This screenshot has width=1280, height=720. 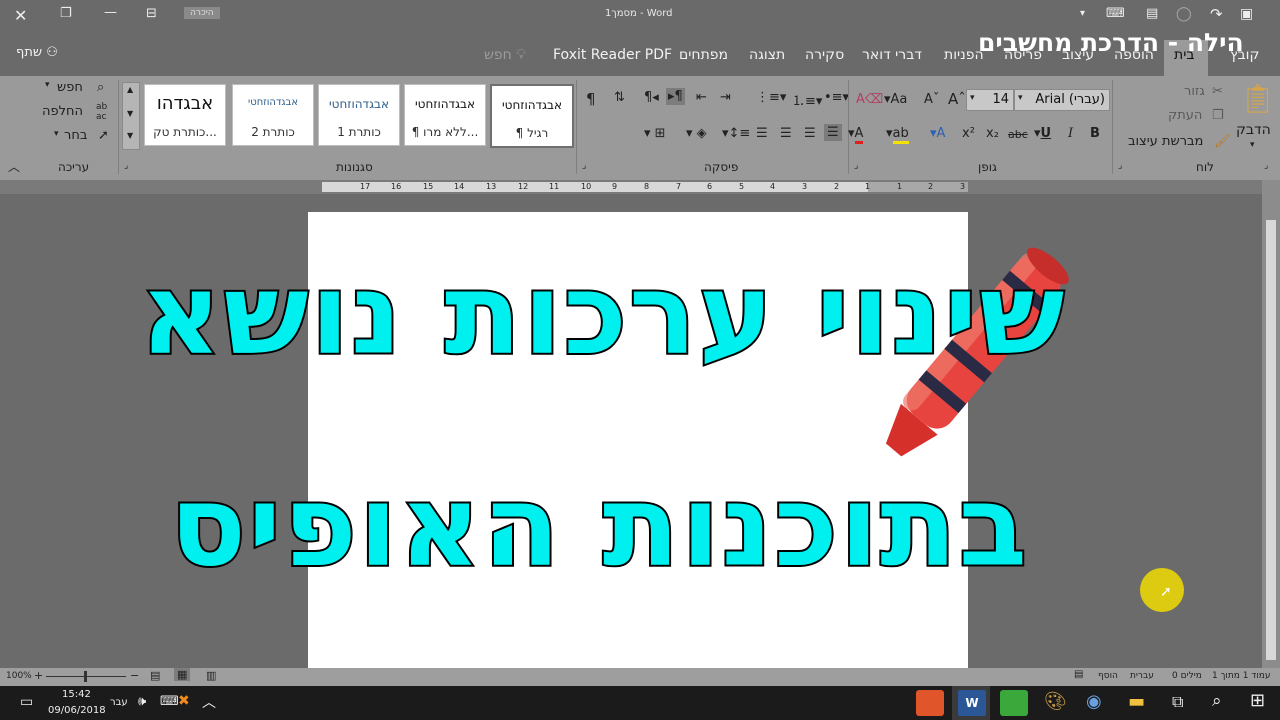 What do you see at coordinates (696, 133) in the screenshot?
I see `shading-icon: ▾ ◈` at bounding box center [696, 133].